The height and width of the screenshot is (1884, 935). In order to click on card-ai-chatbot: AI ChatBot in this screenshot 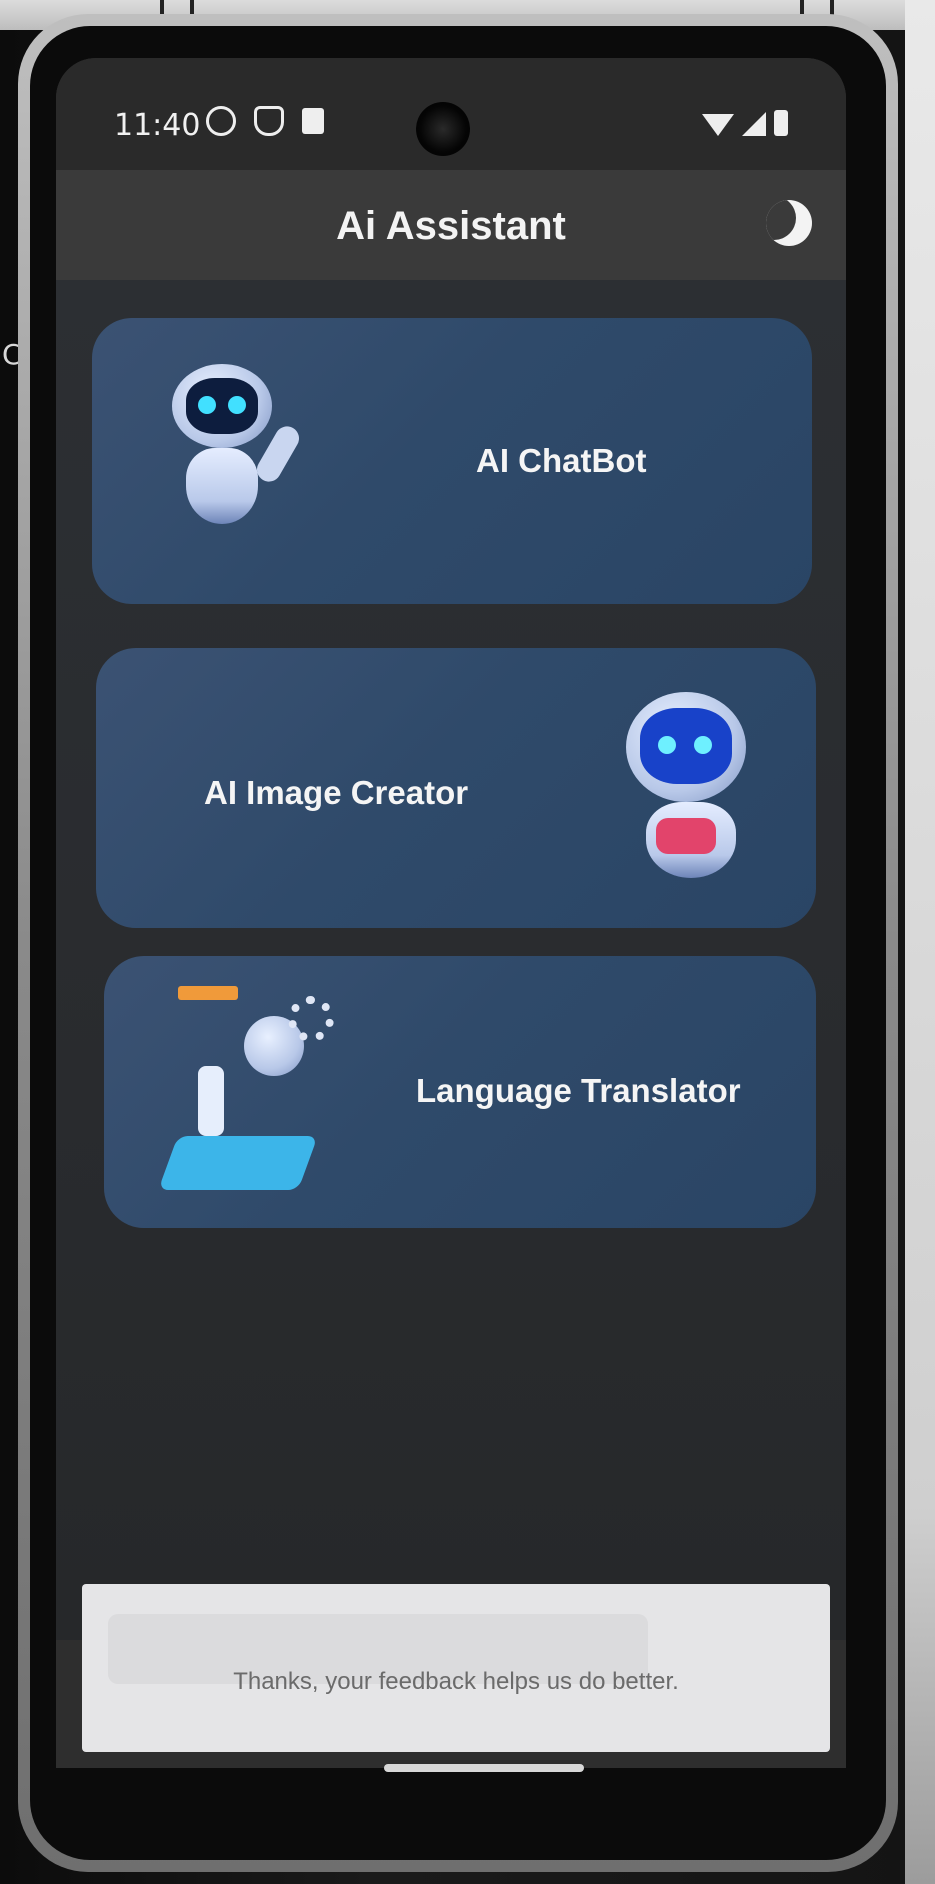, I will do `click(452, 461)`.